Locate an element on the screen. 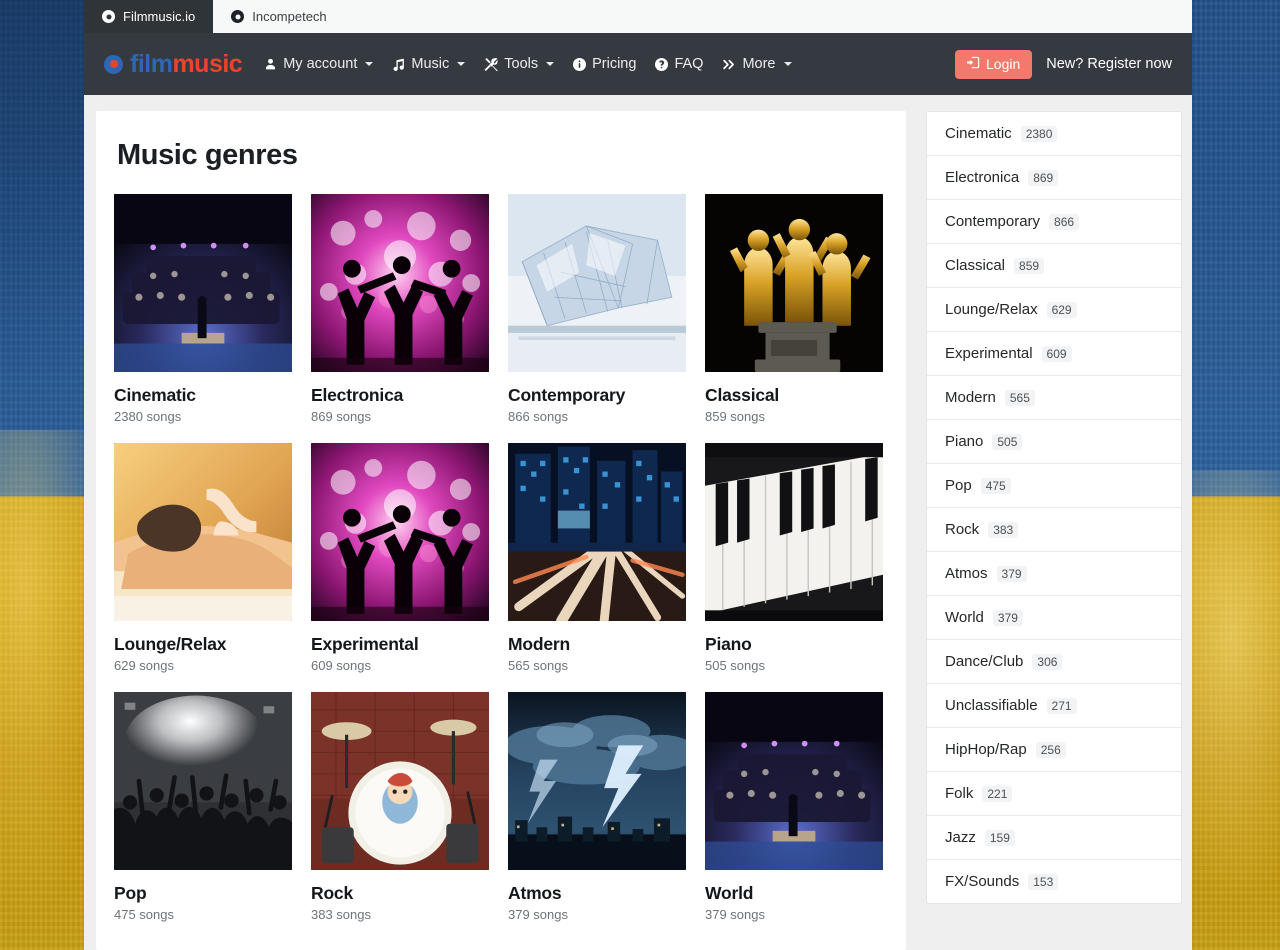  genre-card: Experimental 609 songs is located at coordinates (400, 558).